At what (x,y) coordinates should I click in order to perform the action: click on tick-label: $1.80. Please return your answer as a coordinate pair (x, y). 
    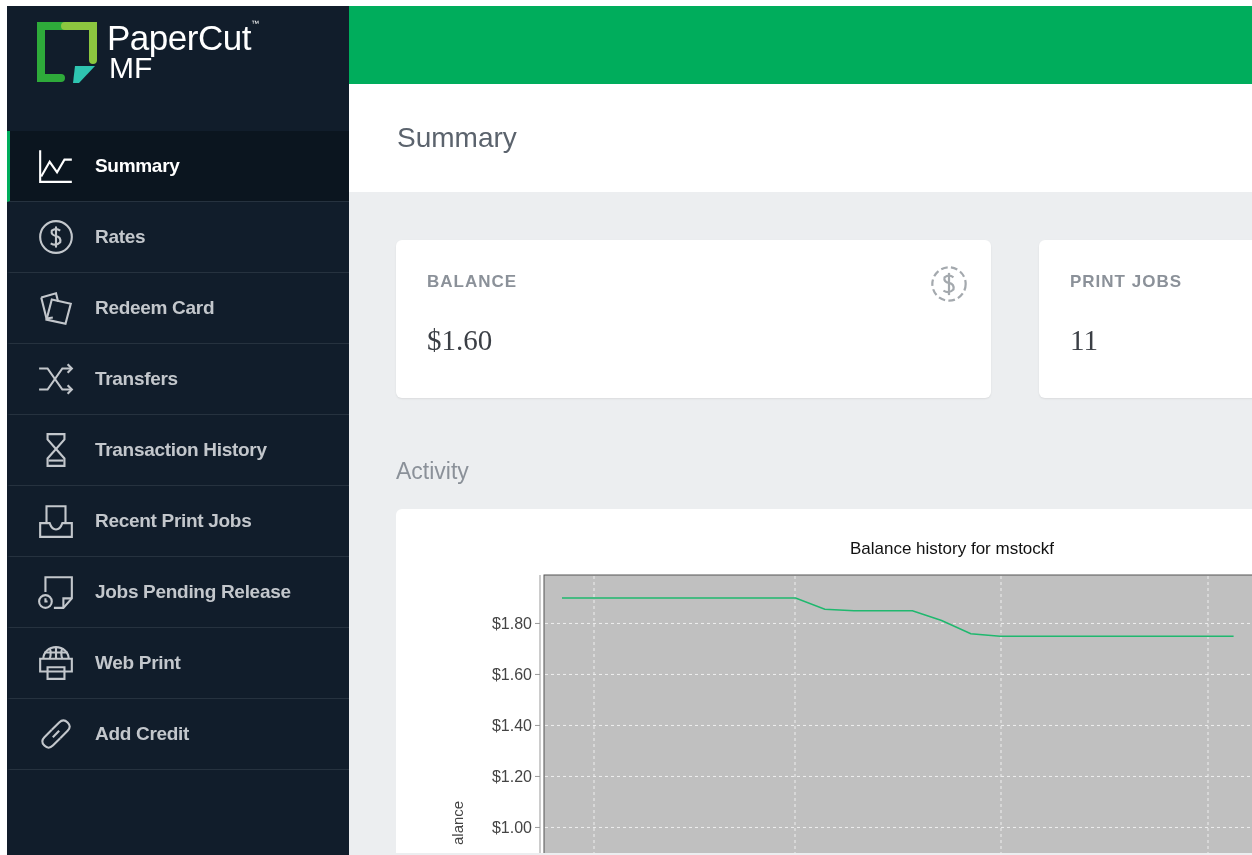
    Looking at the image, I should click on (511, 624).